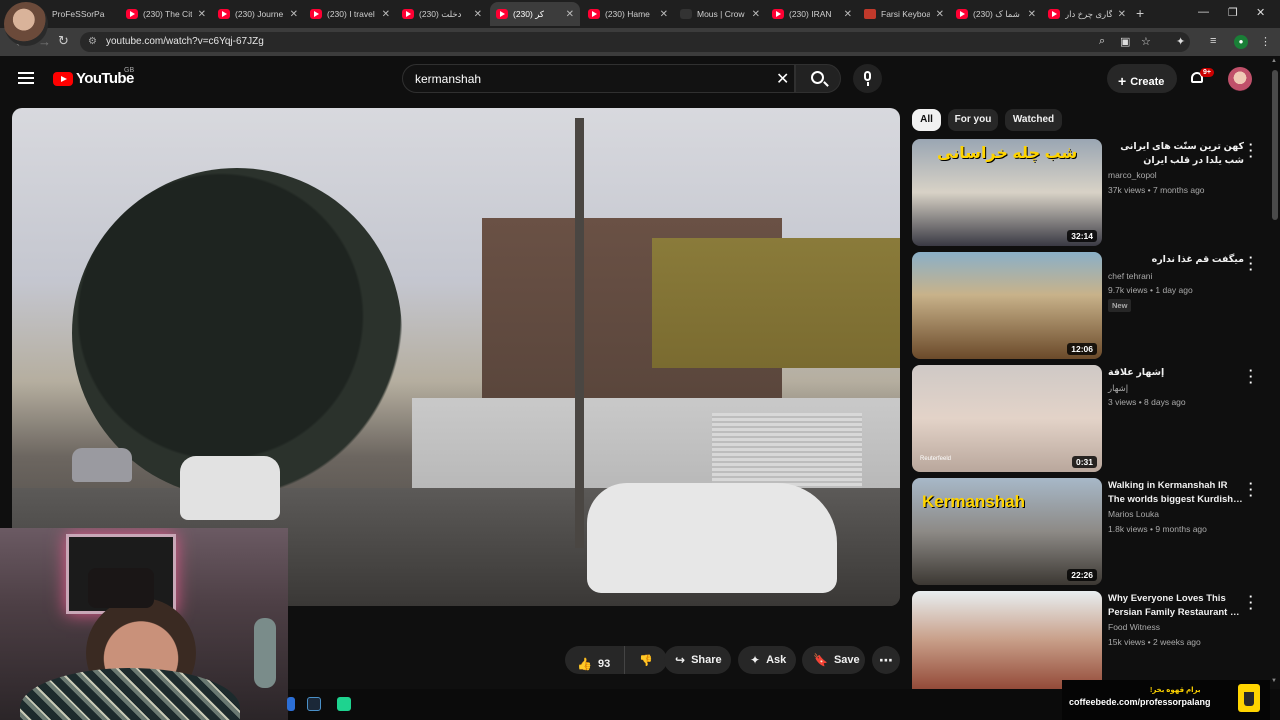 The height and width of the screenshot is (720, 1280). Describe the element at coordinates (314, 704) in the screenshot. I see `steam-icon` at that location.